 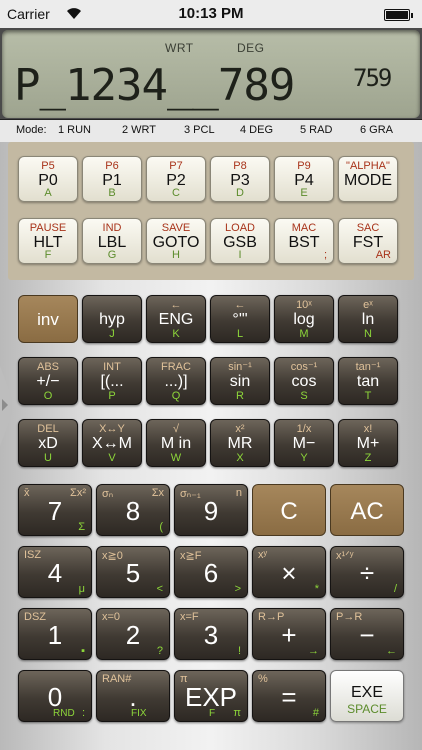 What do you see at coordinates (176, 458) in the screenshot?
I see `key-alpha-label: W` at bounding box center [176, 458].